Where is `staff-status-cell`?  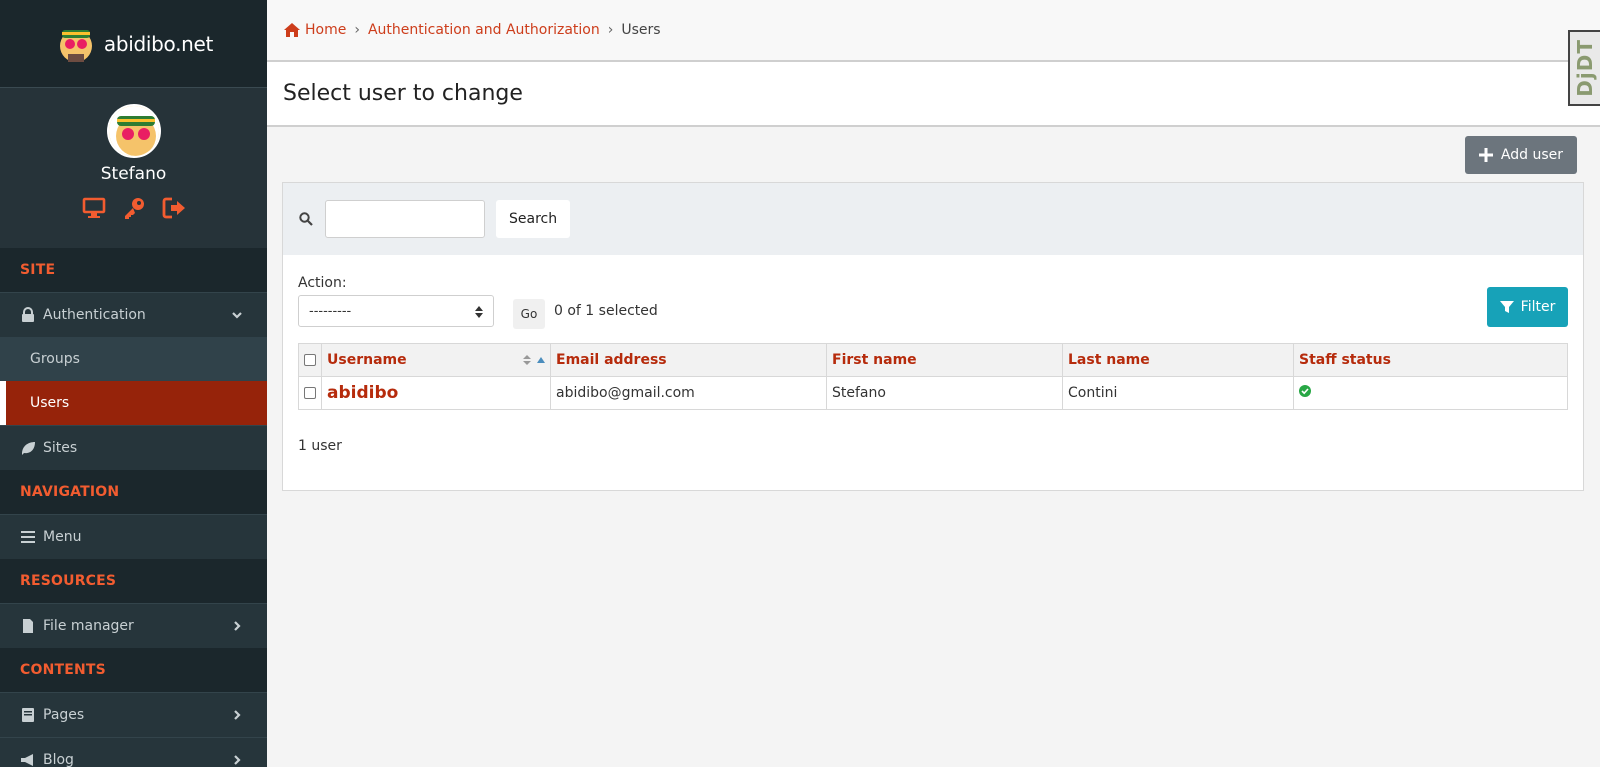
staff-status-cell is located at coordinates (1430, 393).